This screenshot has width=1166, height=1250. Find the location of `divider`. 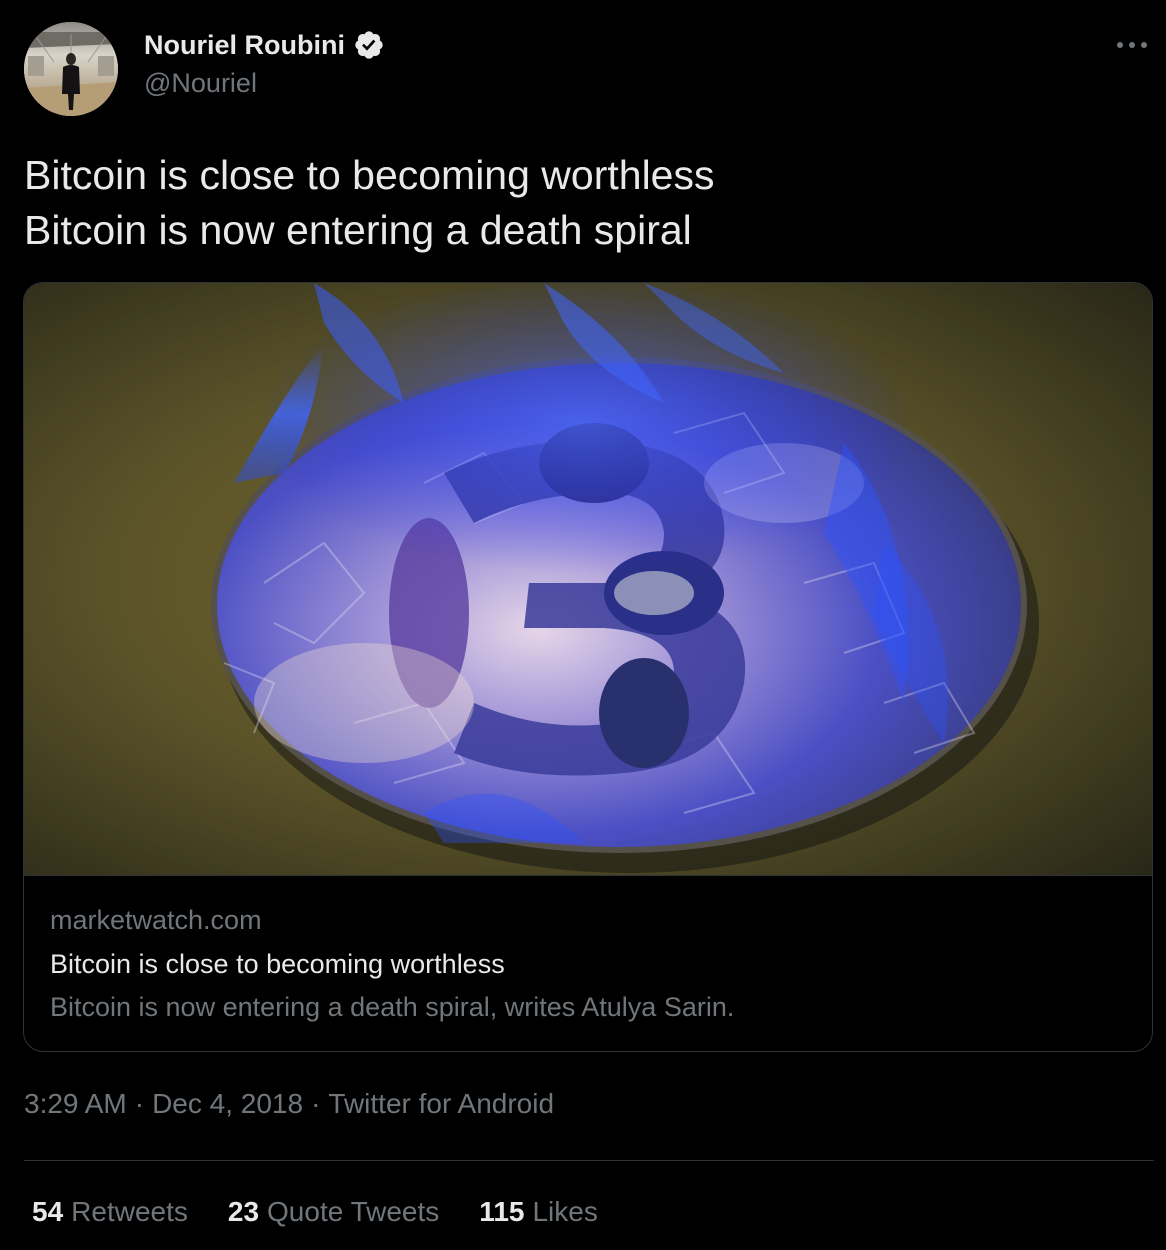

divider is located at coordinates (589, 1160).